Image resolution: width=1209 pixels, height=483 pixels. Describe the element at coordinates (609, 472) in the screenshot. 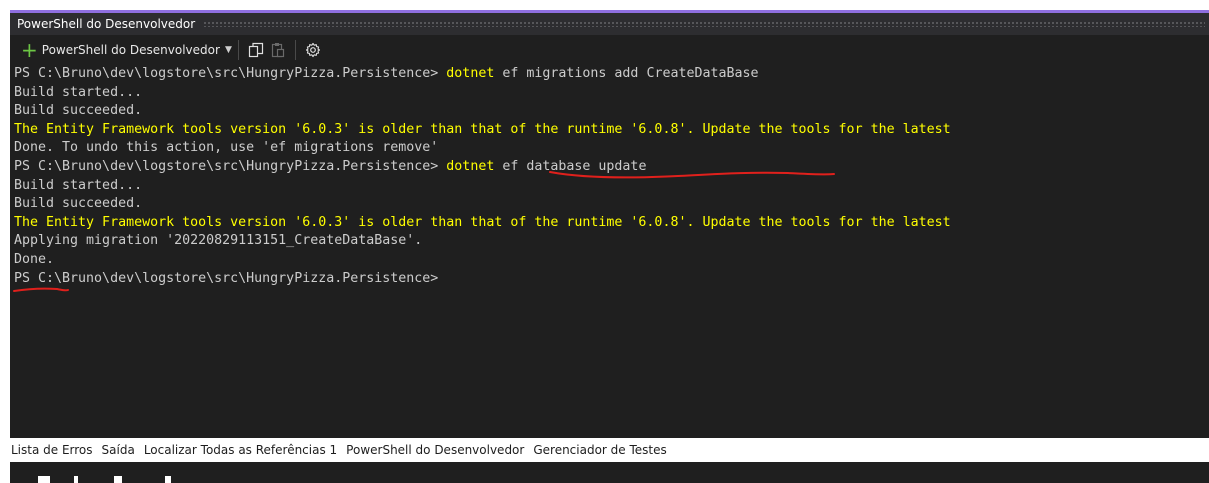

I see `status-bar` at that location.